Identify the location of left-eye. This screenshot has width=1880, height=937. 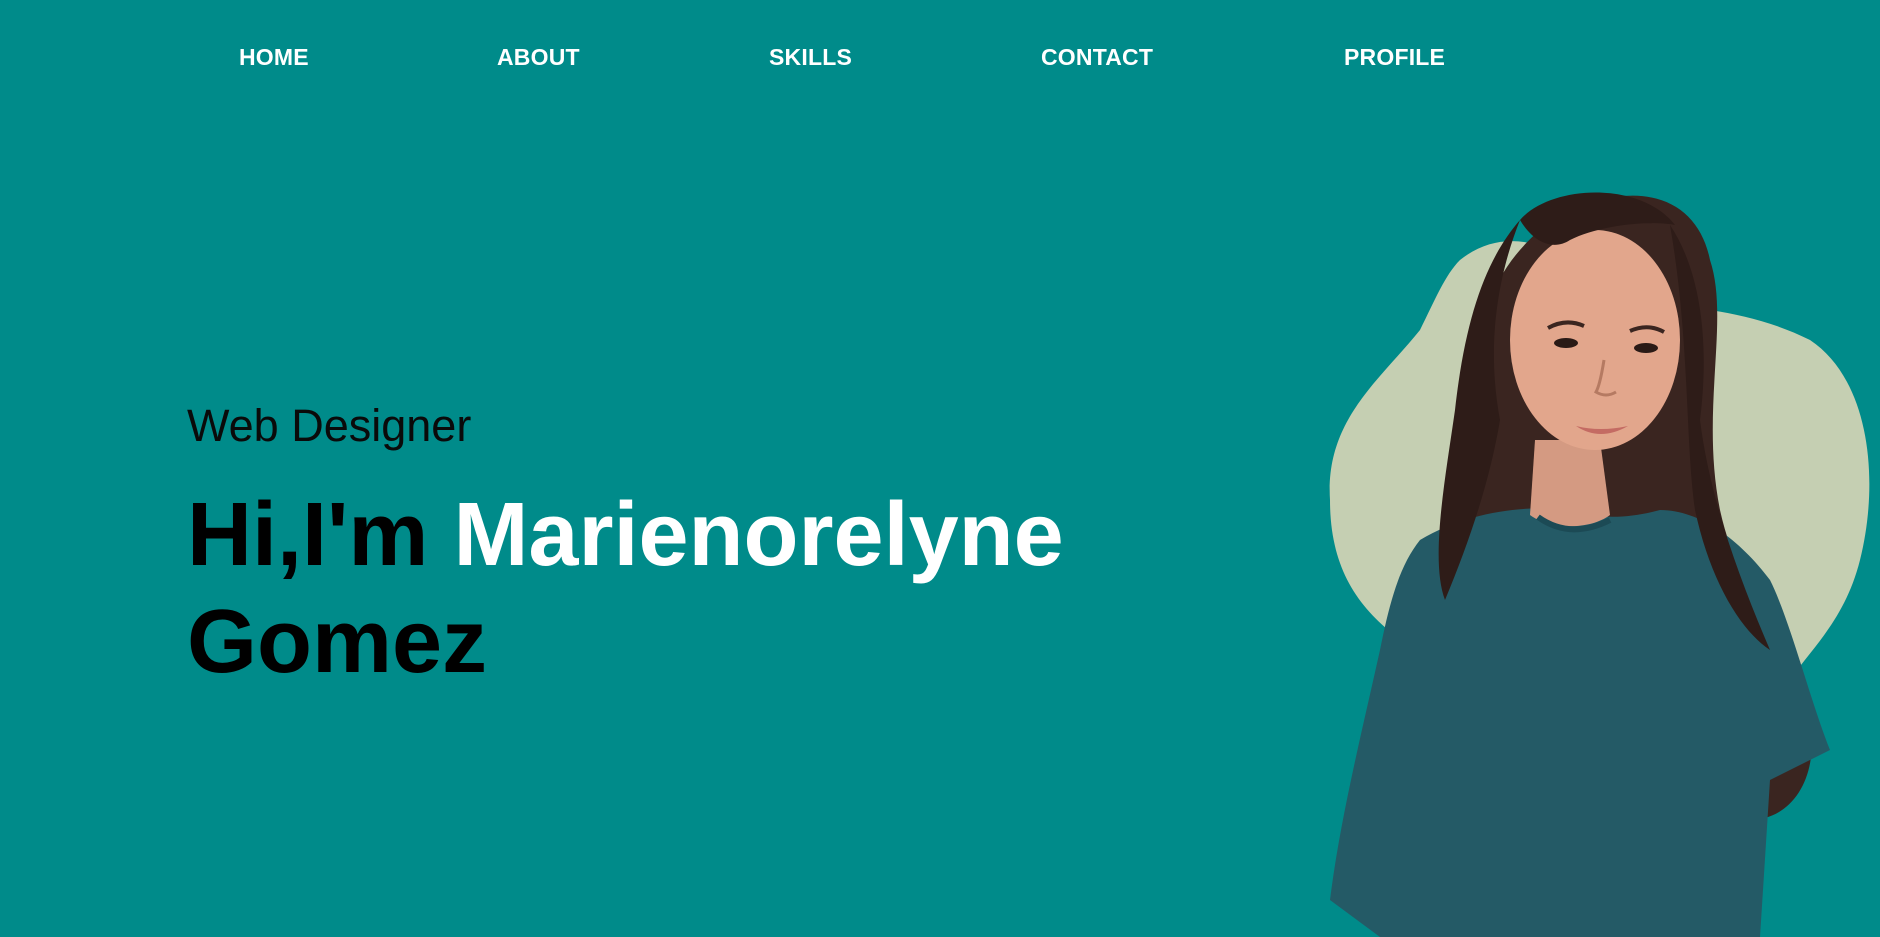
(1566, 343).